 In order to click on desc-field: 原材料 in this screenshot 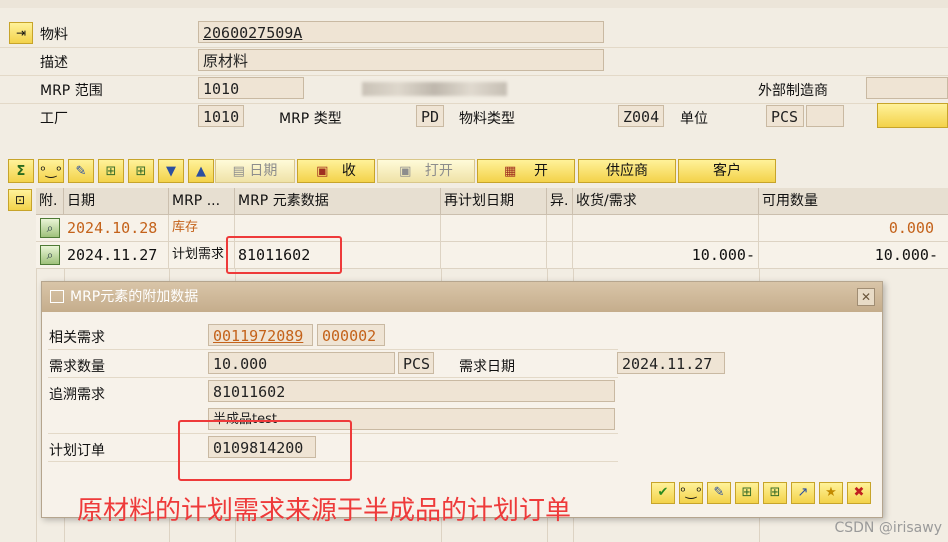, I will do `click(401, 60)`.